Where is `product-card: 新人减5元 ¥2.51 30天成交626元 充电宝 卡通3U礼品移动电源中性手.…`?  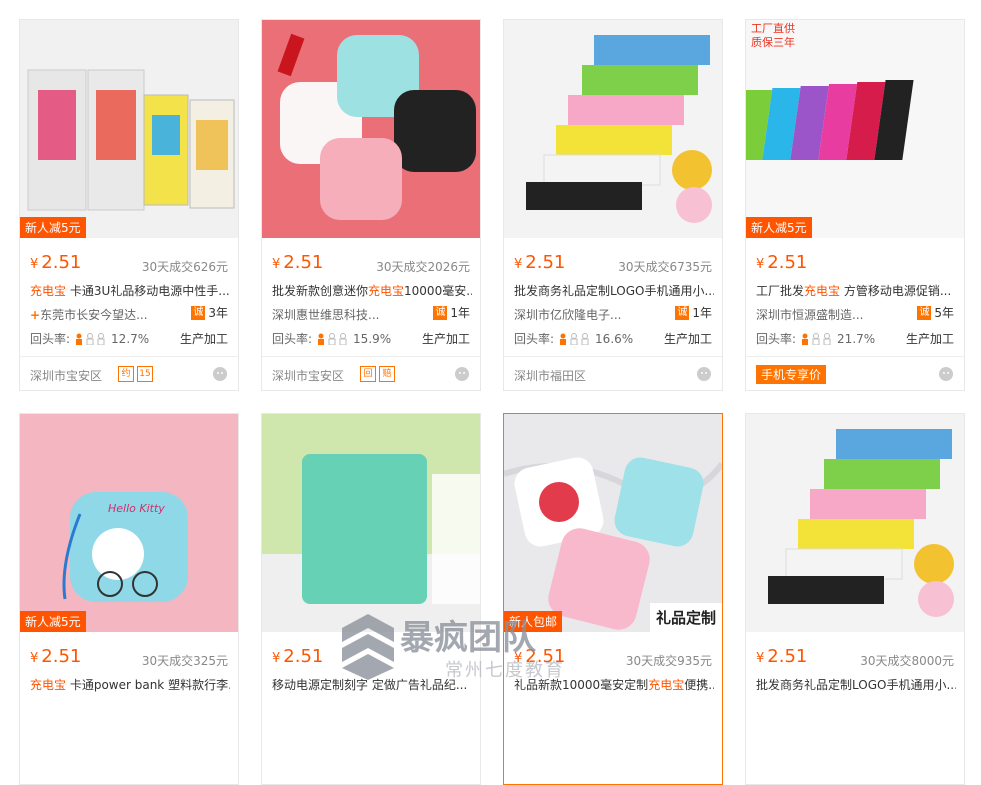 product-card: 新人减5元 ¥2.51 30天成交626元 充电宝 卡通3U礼品移动电源中性手.… is located at coordinates (129, 205).